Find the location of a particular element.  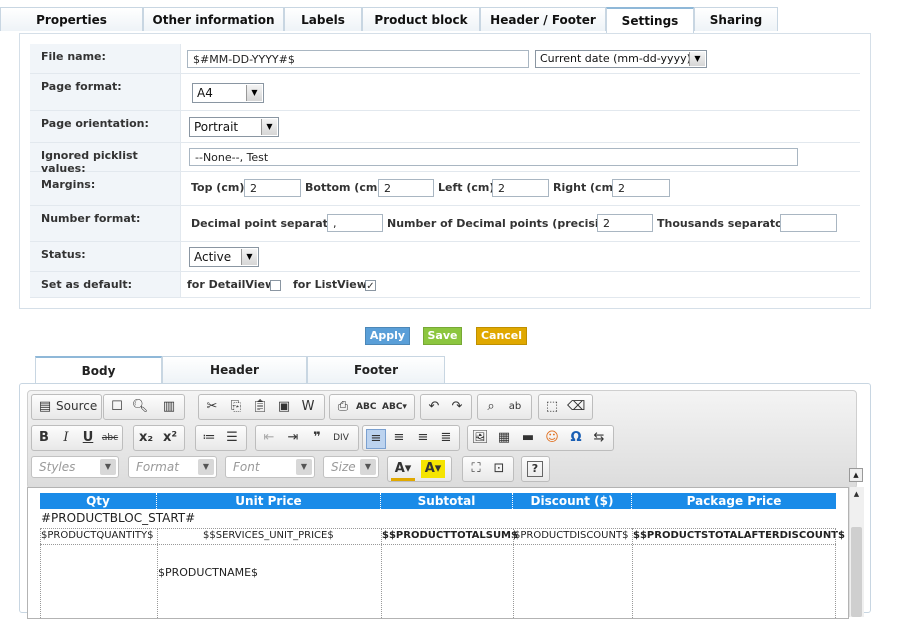

paste-icon: 📋︎ is located at coordinates (260, 407).